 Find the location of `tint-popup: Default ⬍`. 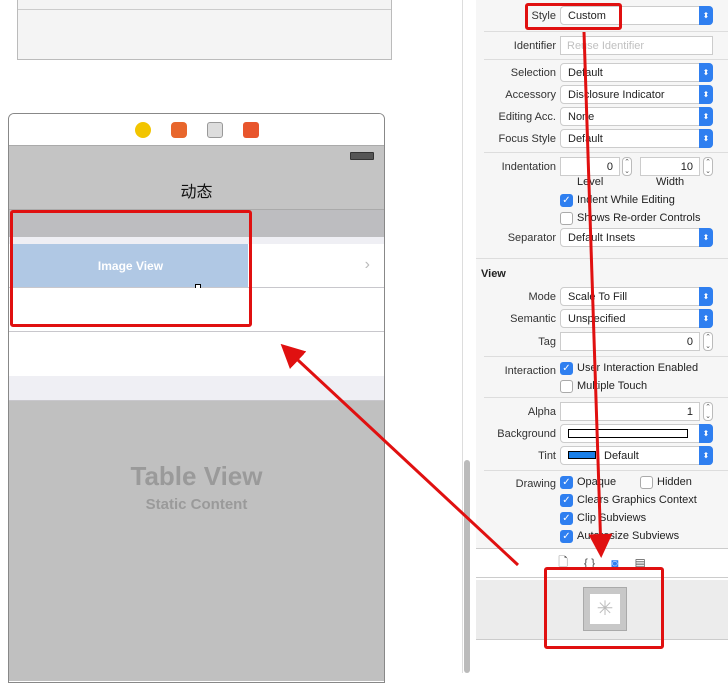

tint-popup: Default ⬍ is located at coordinates (636, 455).